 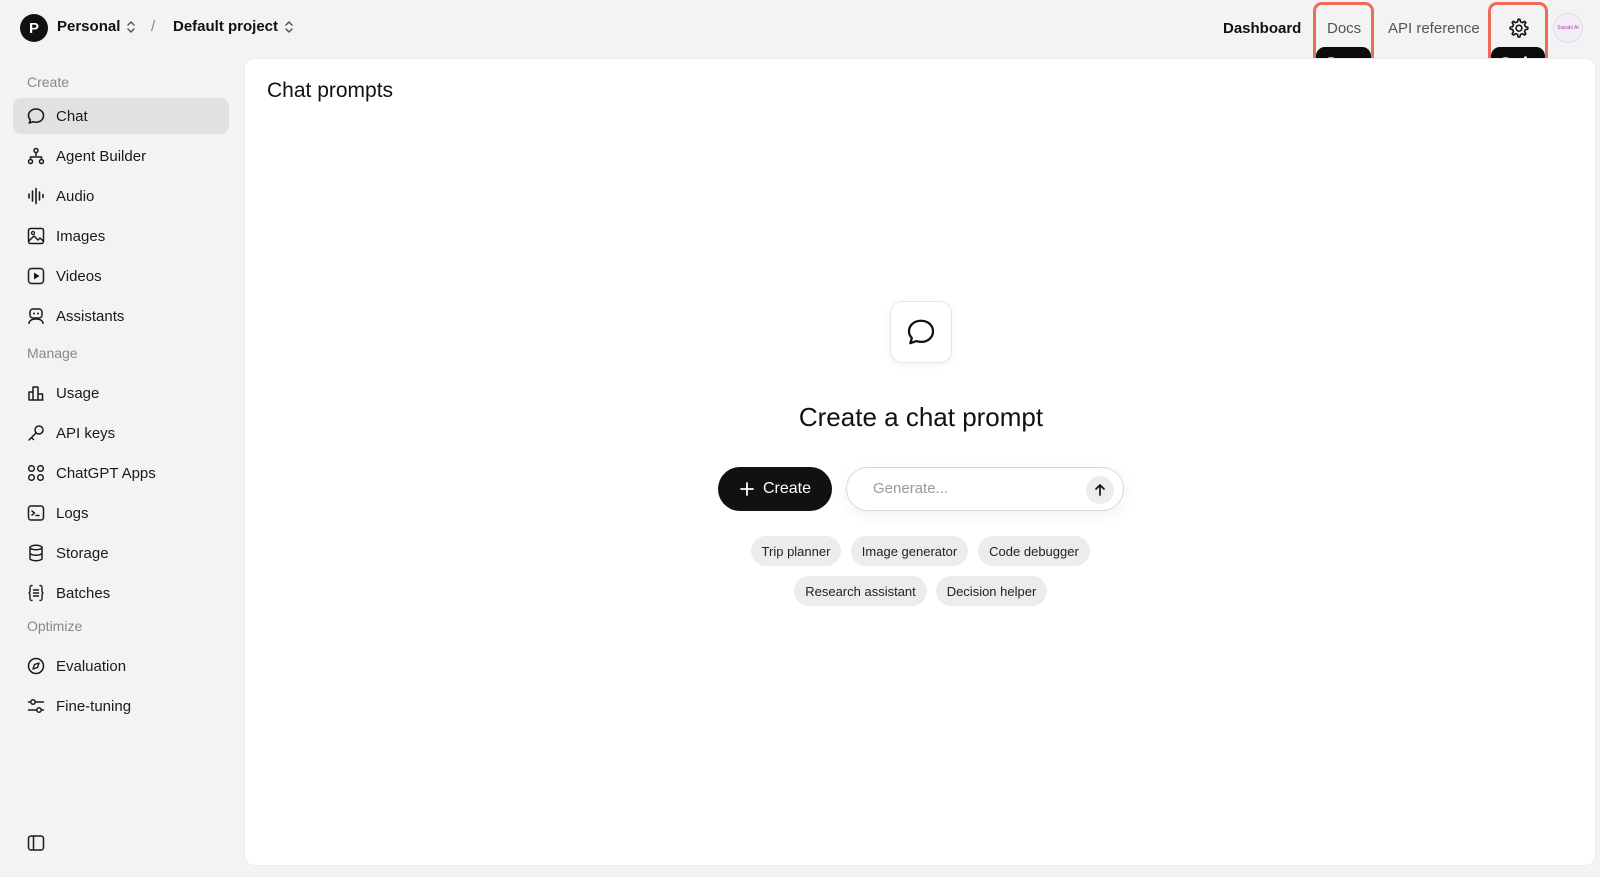 I want to click on sidebar-item-agent-builder: Agent Builder, so click(x=121, y=156).